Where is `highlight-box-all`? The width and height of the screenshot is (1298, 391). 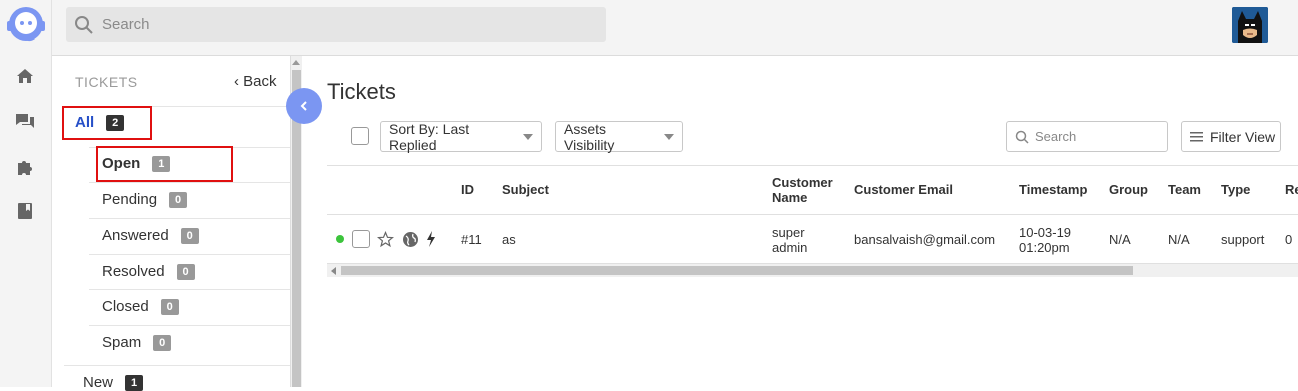 highlight-box-all is located at coordinates (107, 123).